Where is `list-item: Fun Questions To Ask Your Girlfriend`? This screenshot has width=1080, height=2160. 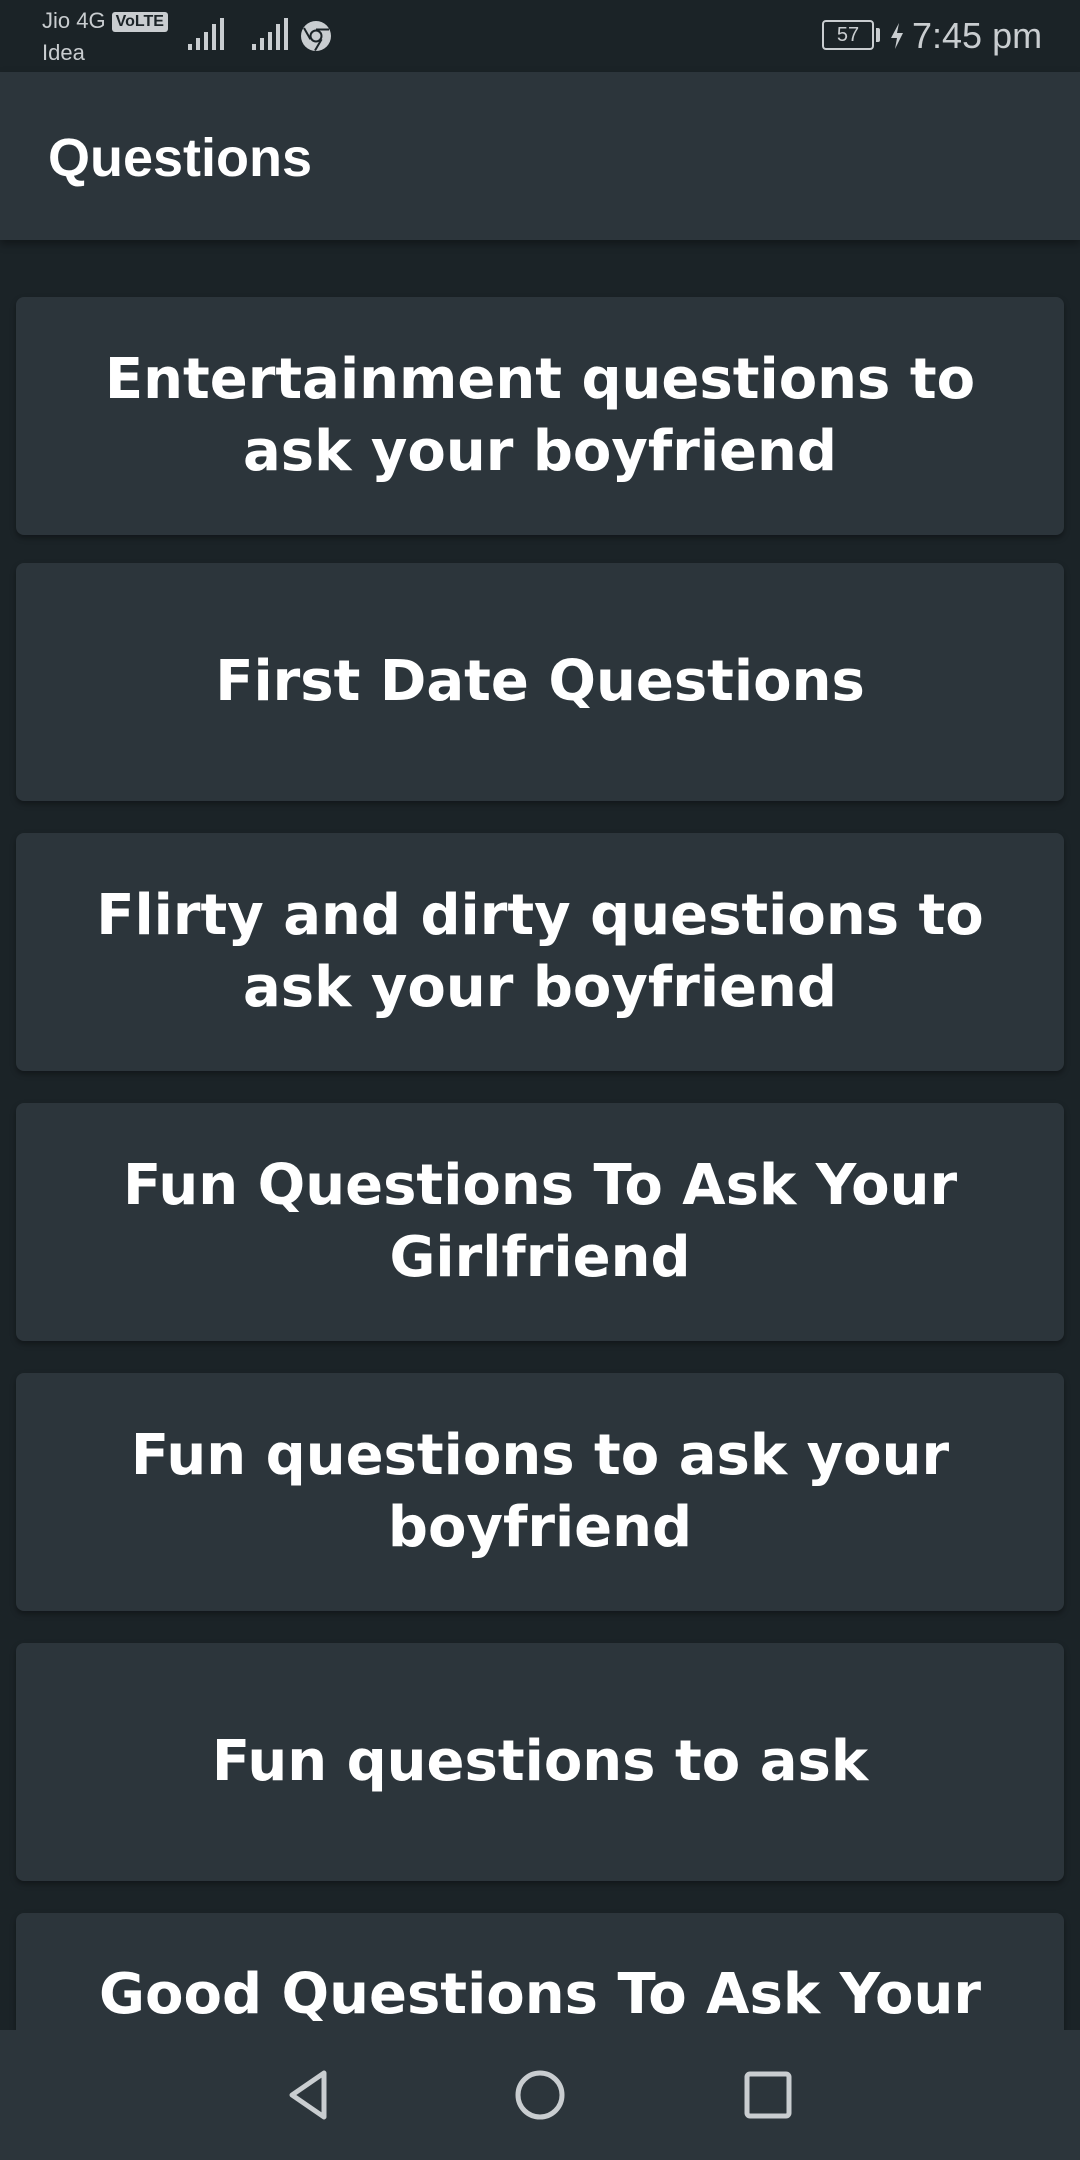
list-item: Fun Questions To Ask Your Girlfriend is located at coordinates (540, 1222).